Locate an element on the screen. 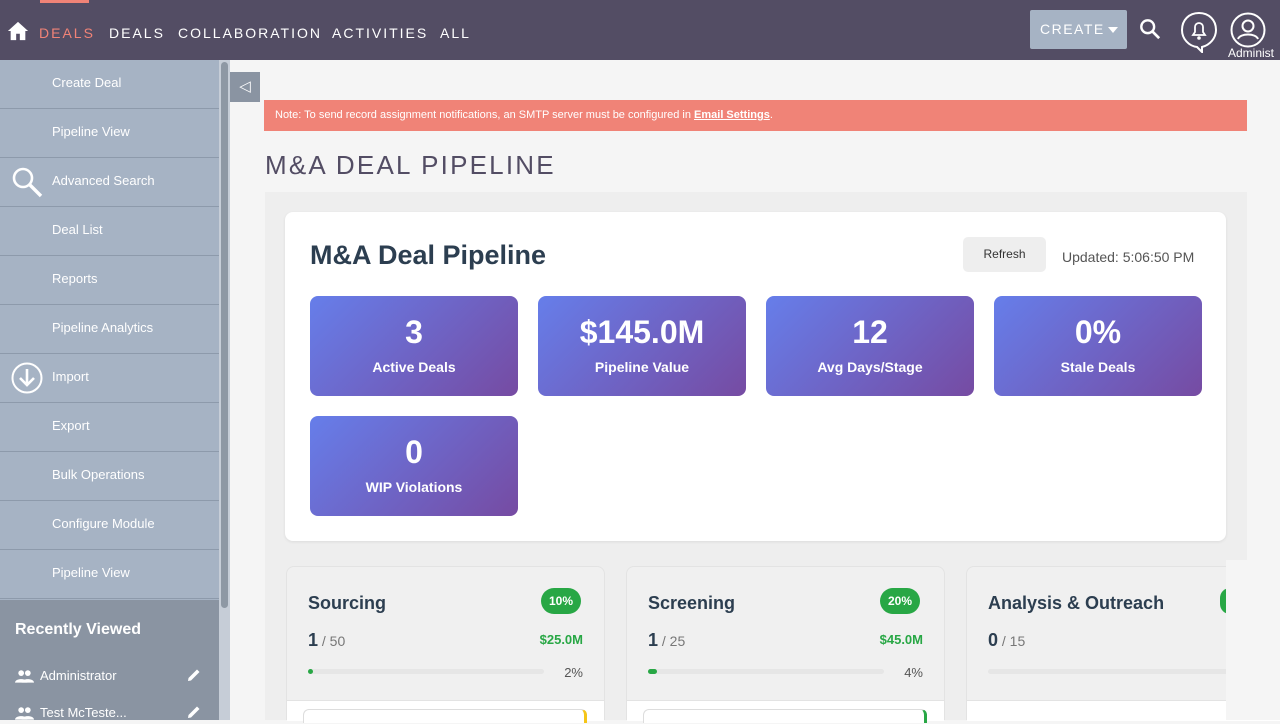 This screenshot has width=1280, height=724. stage-name: Screening is located at coordinates (692, 603).